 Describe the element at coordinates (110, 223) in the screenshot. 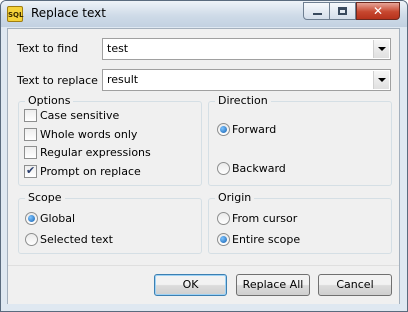

I see `scope-group: Scope Global Selected text` at that location.